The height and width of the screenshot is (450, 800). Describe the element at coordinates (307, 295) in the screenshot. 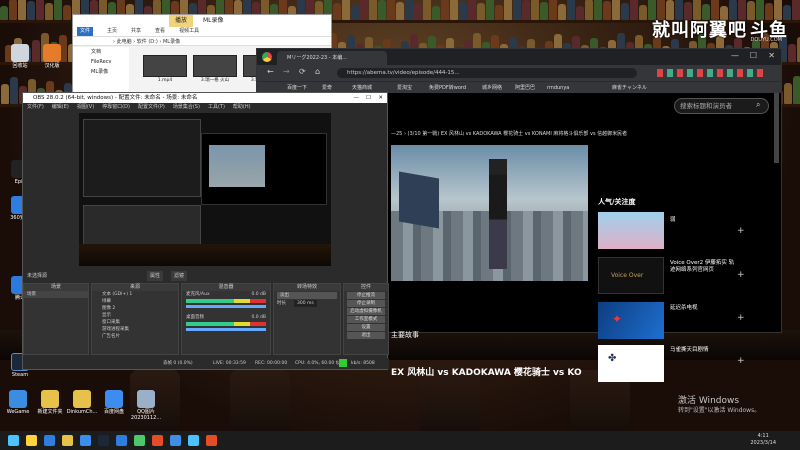

I see `transition-select: 淡出` at that location.